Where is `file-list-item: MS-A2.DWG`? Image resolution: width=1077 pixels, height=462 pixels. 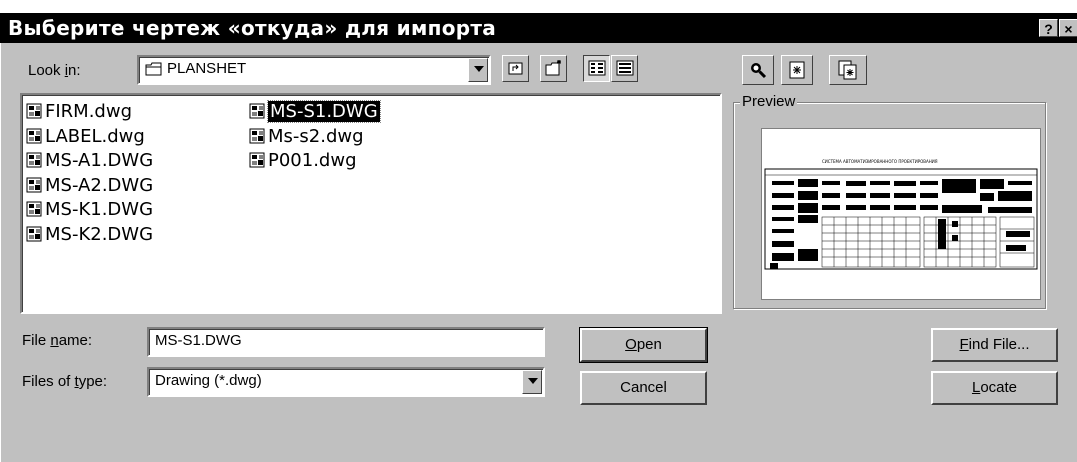
file-list-item: MS-A2.DWG is located at coordinates (89, 186).